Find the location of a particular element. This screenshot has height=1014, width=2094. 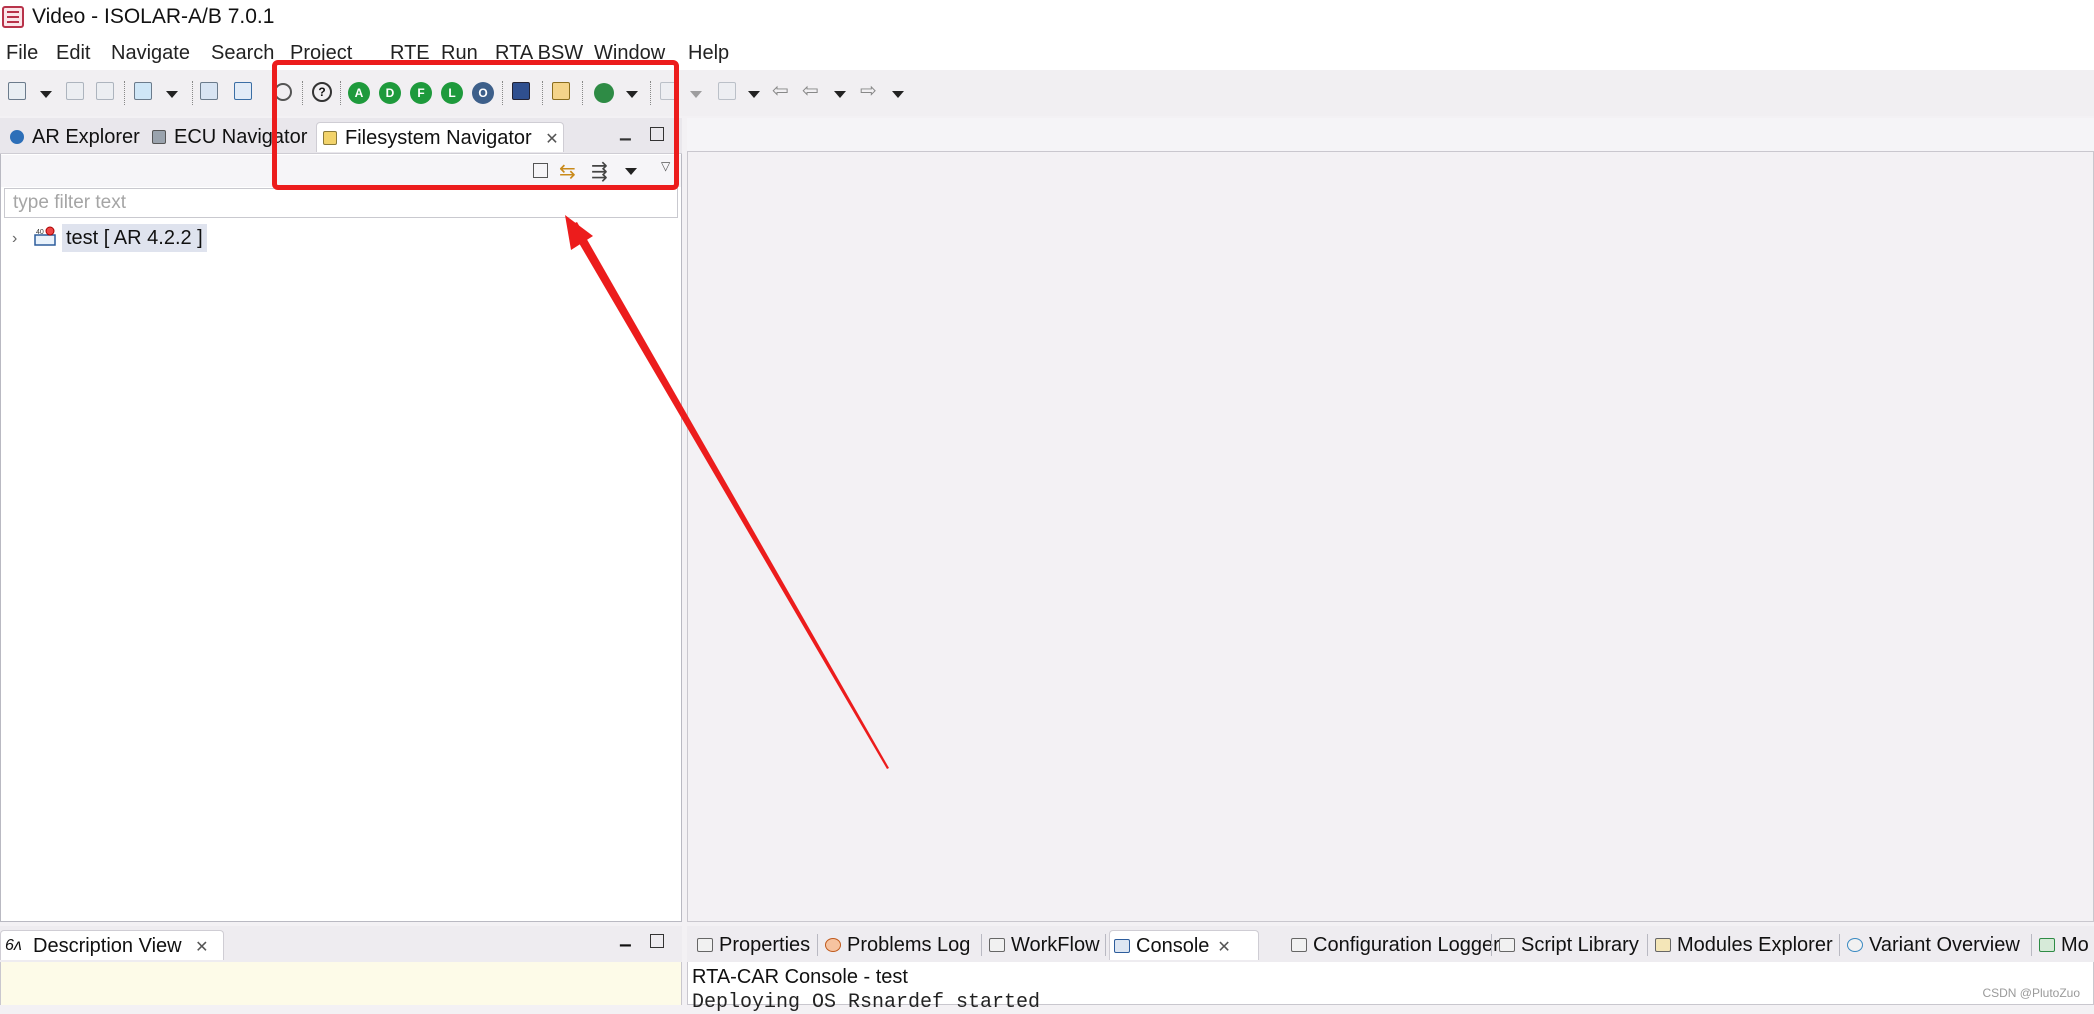

more-icon is located at coordinates (2047, 945).